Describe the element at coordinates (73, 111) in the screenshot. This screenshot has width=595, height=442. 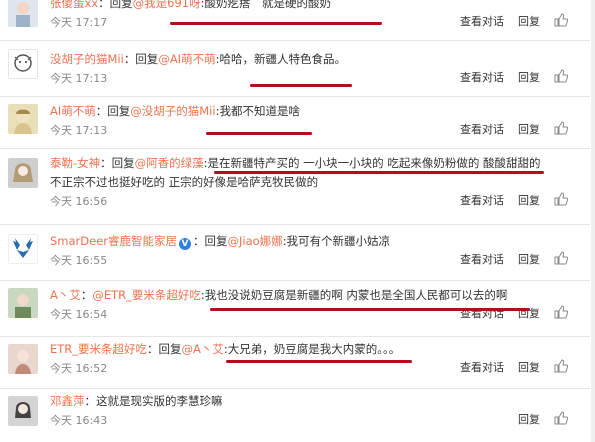
I see `comment-username: AI萌不萌` at that location.